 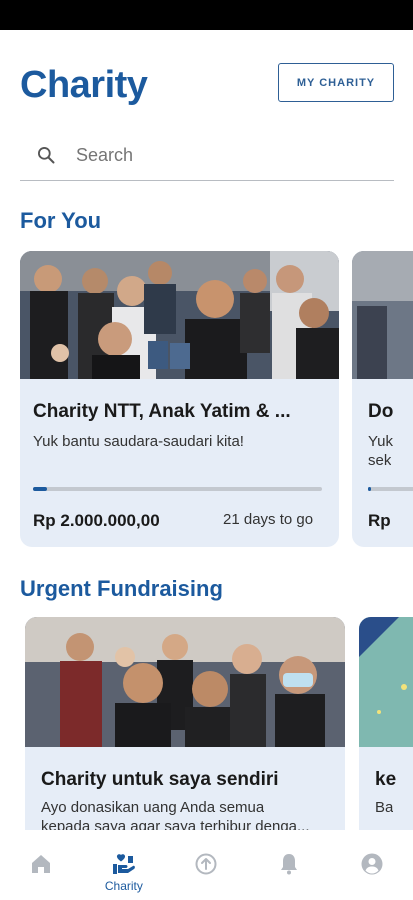 I want to click on card-subtitle: Ba, so click(x=384, y=807).